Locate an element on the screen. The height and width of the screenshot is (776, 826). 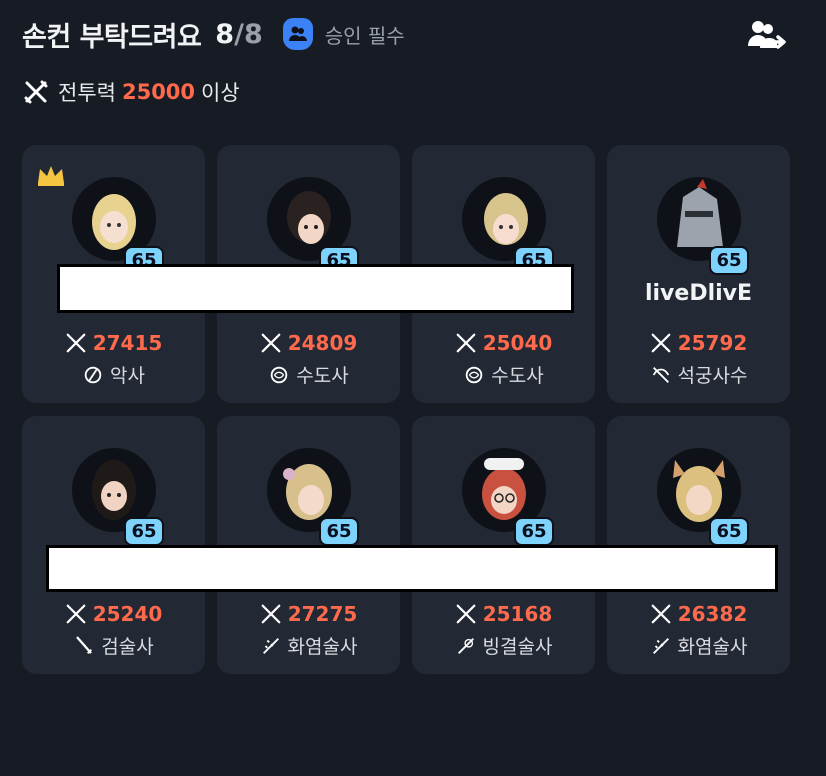
leave-party-icon is located at coordinates (767, 35).